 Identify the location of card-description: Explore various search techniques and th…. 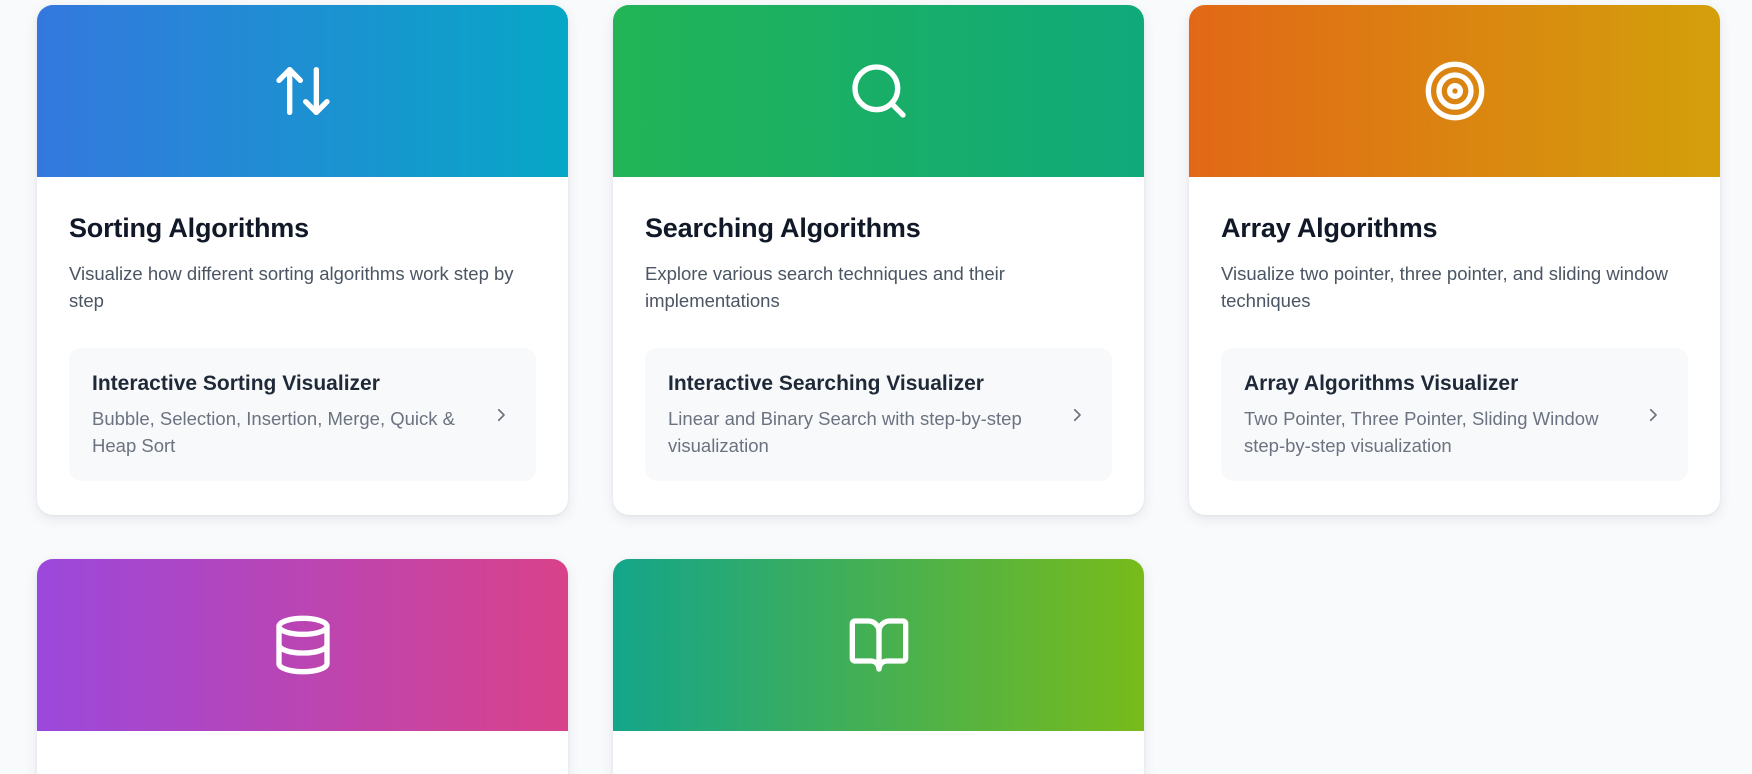
(825, 287).